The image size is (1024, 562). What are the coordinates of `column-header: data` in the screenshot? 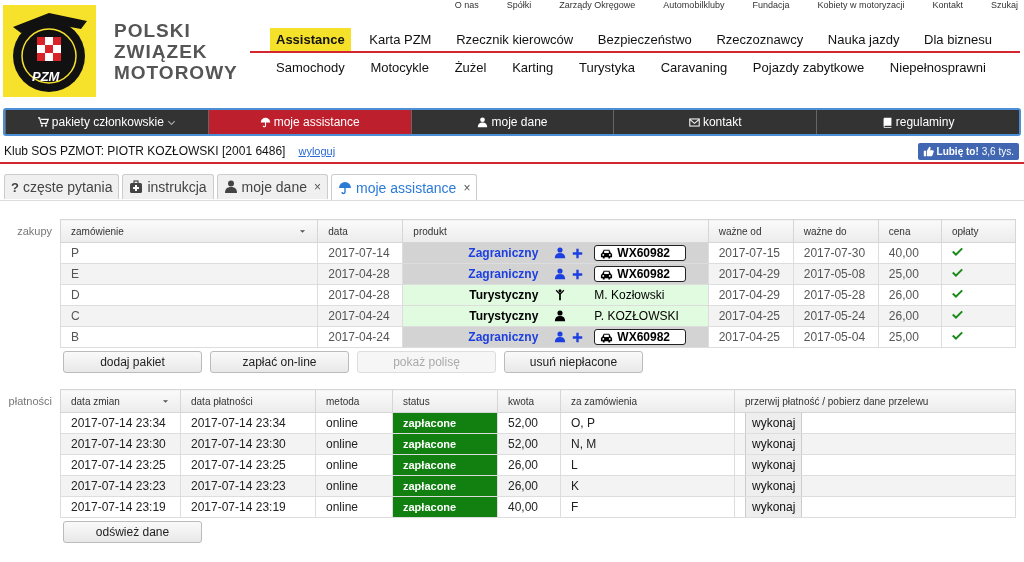 It's located at (360, 231).